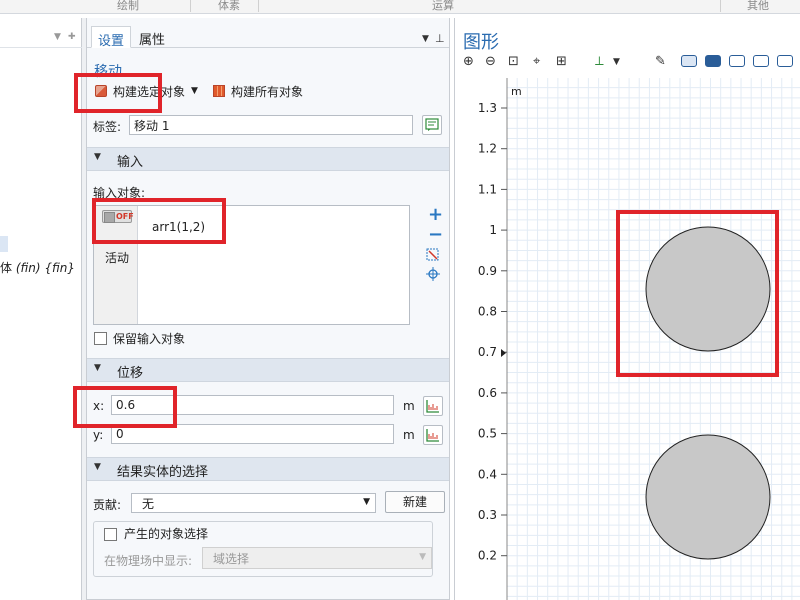 The image size is (800, 600). What do you see at coordinates (435, 235) in the screenshot?
I see `remove-icon: −` at bounding box center [435, 235].